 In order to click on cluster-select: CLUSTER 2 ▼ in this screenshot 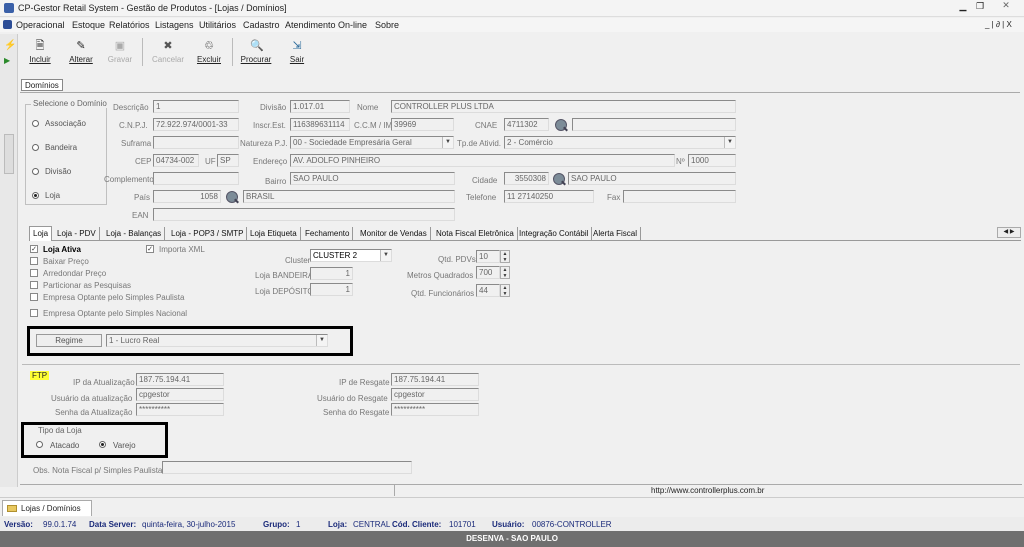, I will do `click(351, 255)`.